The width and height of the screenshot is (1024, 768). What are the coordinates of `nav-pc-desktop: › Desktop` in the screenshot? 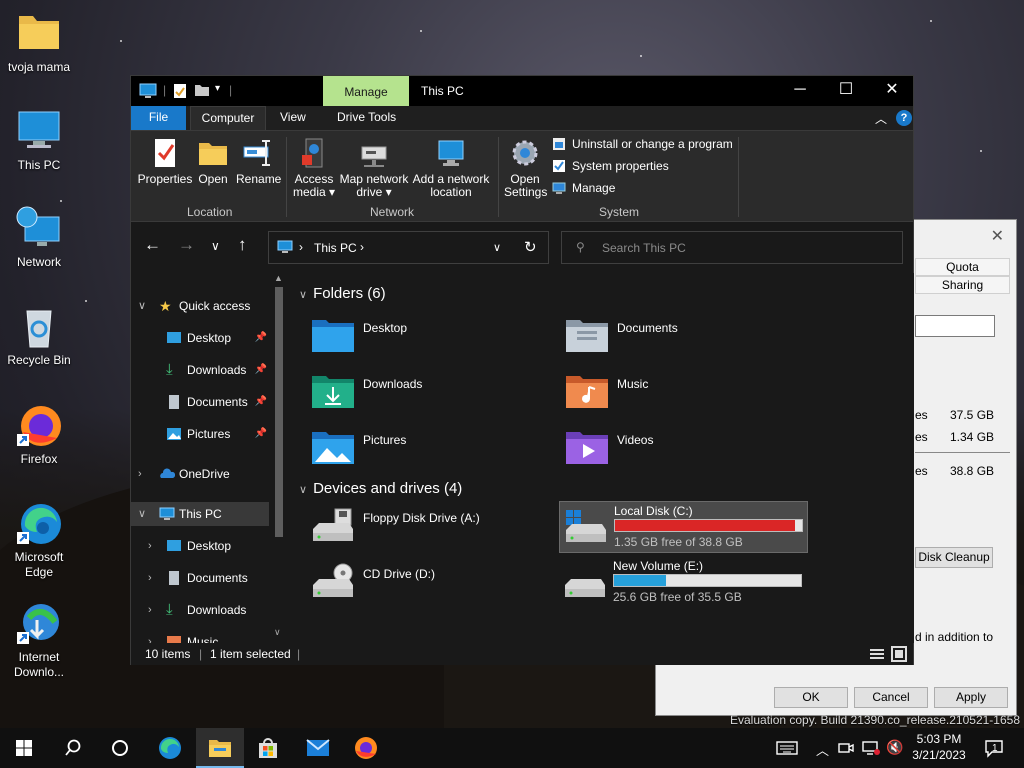 It's located at (200, 546).